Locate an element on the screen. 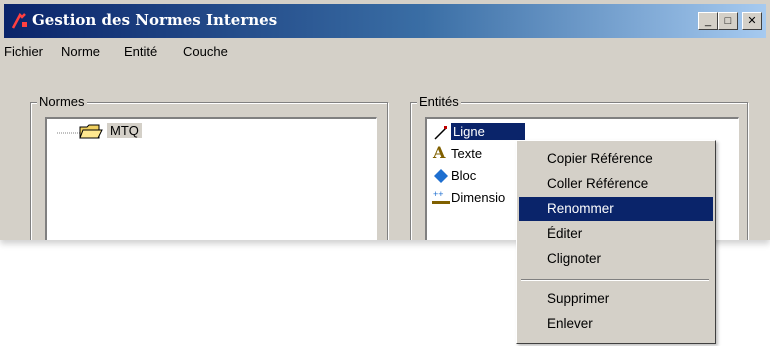 The image size is (770, 346). menu-item-editer: Éditer is located at coordinates (616, 234).